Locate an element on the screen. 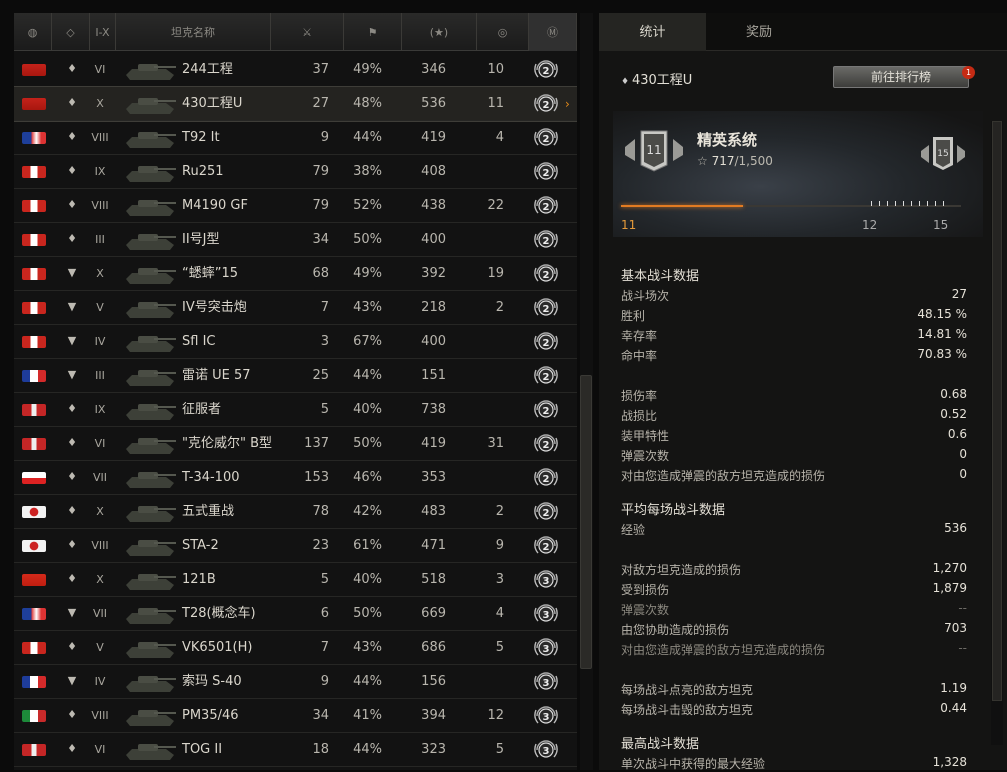 This screenshot has width=1007, height=772. tab-stats: 统计 is located at coordinates (652, 32).